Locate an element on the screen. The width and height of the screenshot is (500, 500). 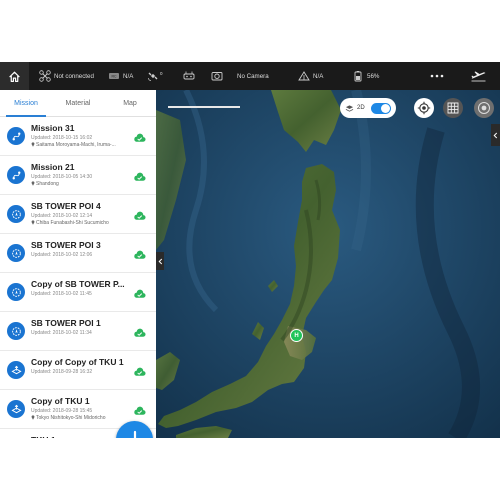
camera-status: No Camera is located at coordinates (240, 76).